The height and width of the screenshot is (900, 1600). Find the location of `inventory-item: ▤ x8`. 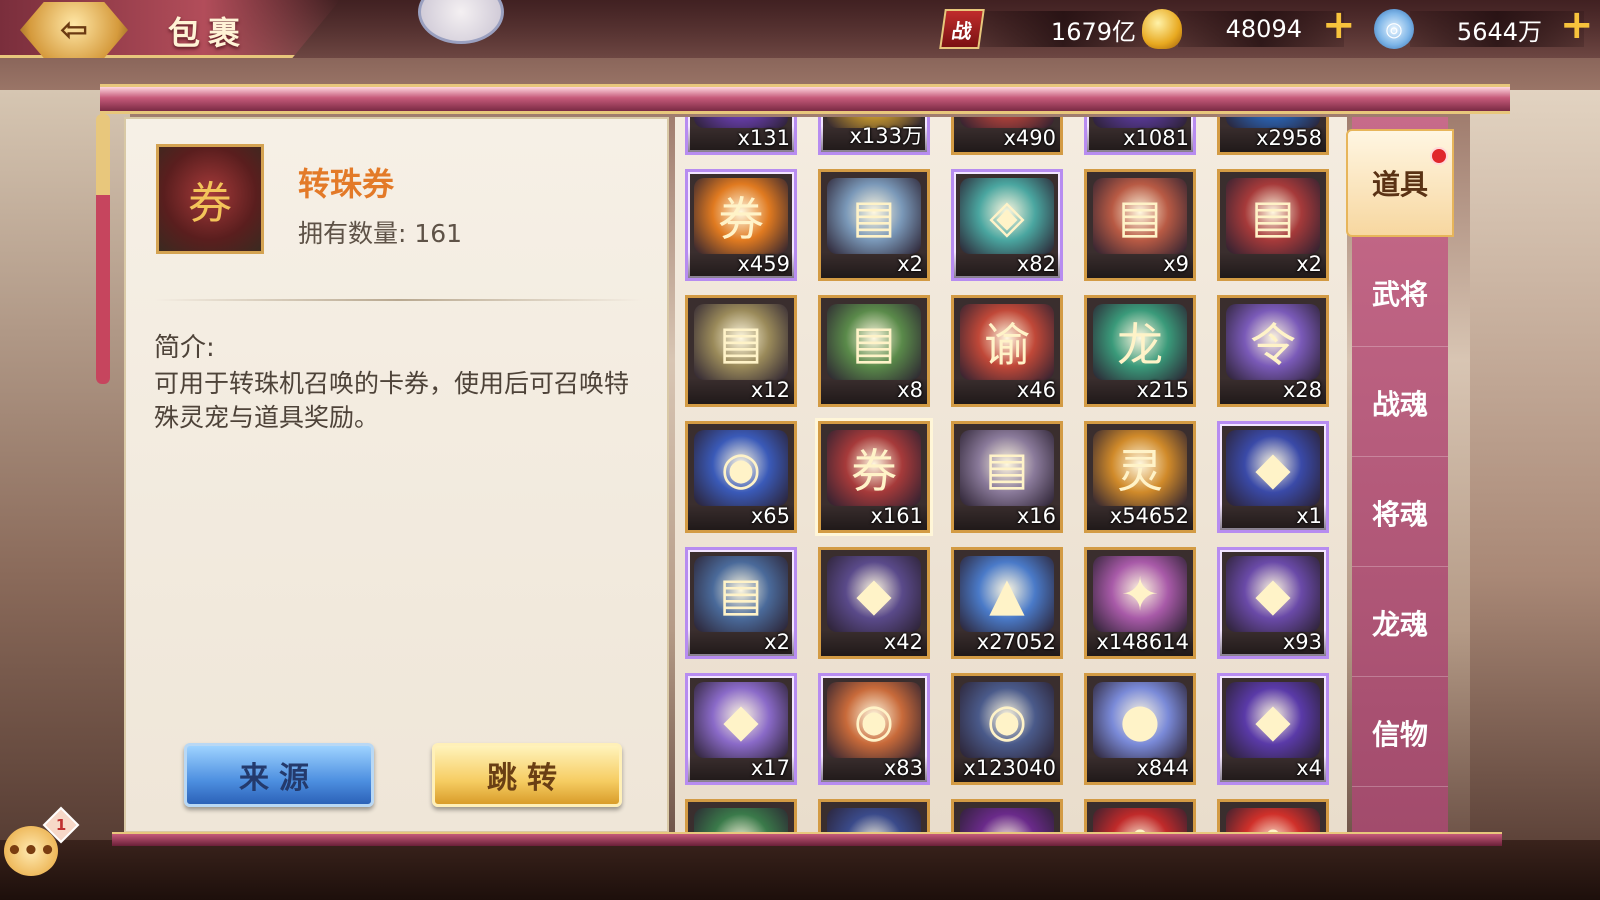

inventory-item: ▤ x8 is located at coordinates (874, 351).